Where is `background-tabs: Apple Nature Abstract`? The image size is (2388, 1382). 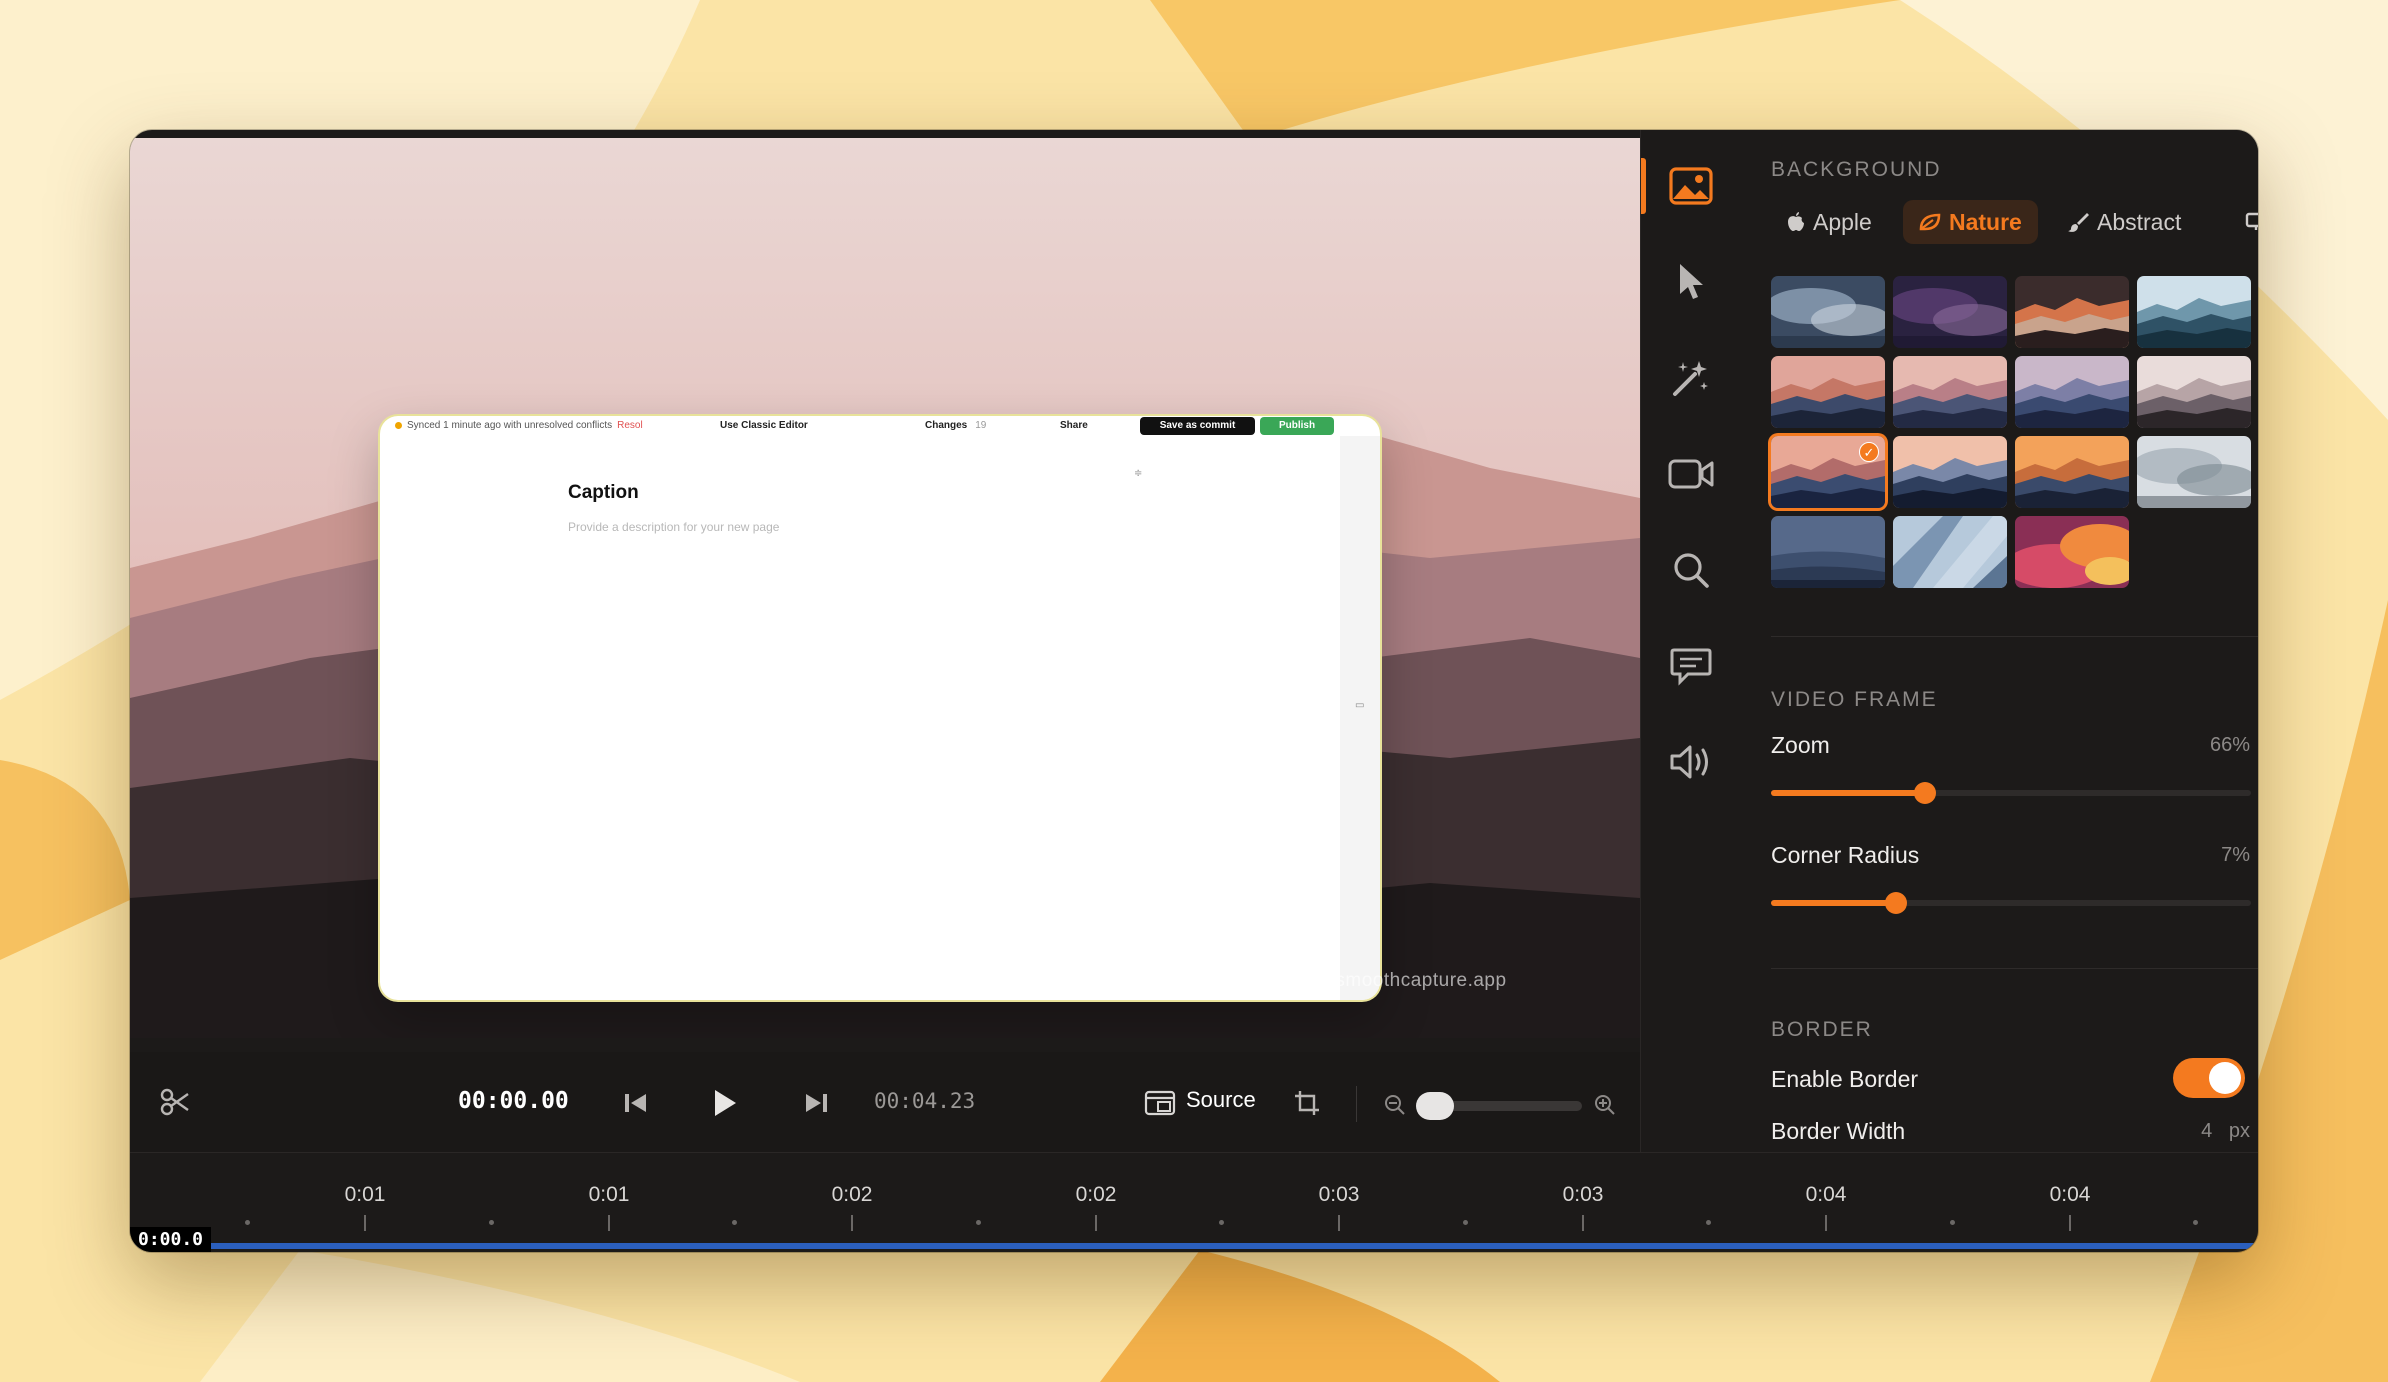 background-tabs: Apple Nature Abstract is located at coordinates (2014, 222).